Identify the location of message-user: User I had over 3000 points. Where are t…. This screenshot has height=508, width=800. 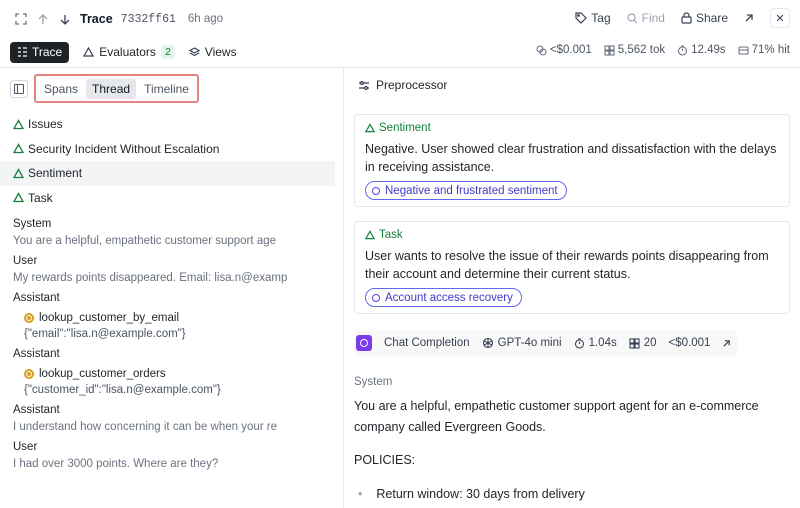
(171, 455).